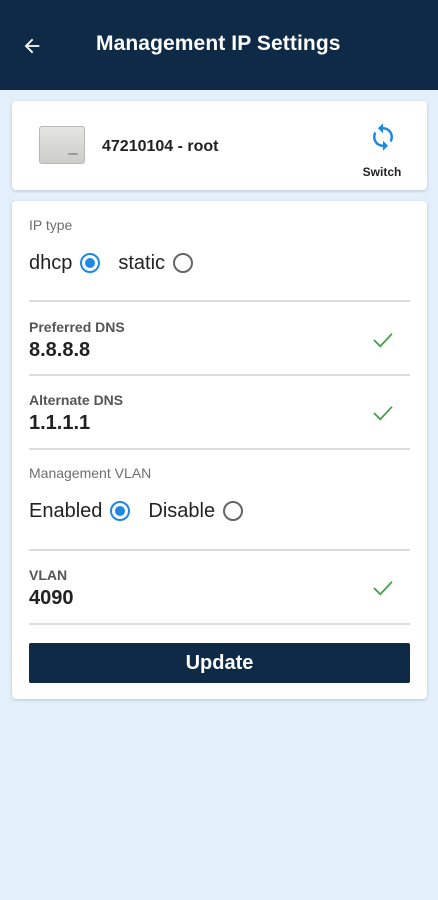  Describe the element at coordinates (77, 327) in the screenshot. I see `preferred-dns-label: Preferred DNS` at that location.